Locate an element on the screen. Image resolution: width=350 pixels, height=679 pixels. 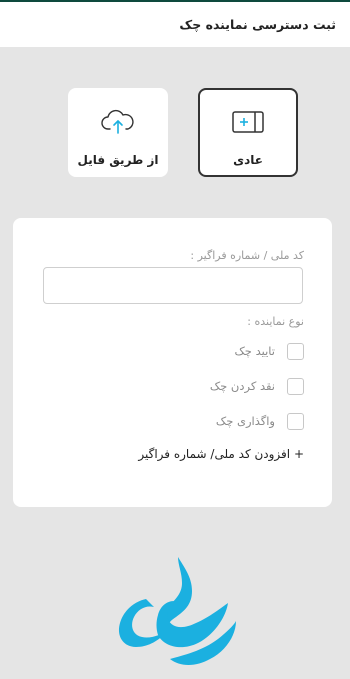
page-header: ثبت دسترسی نماینده چک is located at coordinates (175, 24).